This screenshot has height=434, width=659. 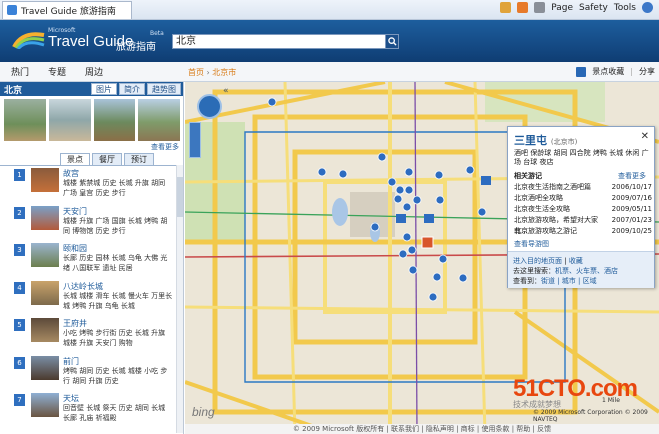 I want to click on guide-map-link: 查看导游图, so click(x=531, y=244).